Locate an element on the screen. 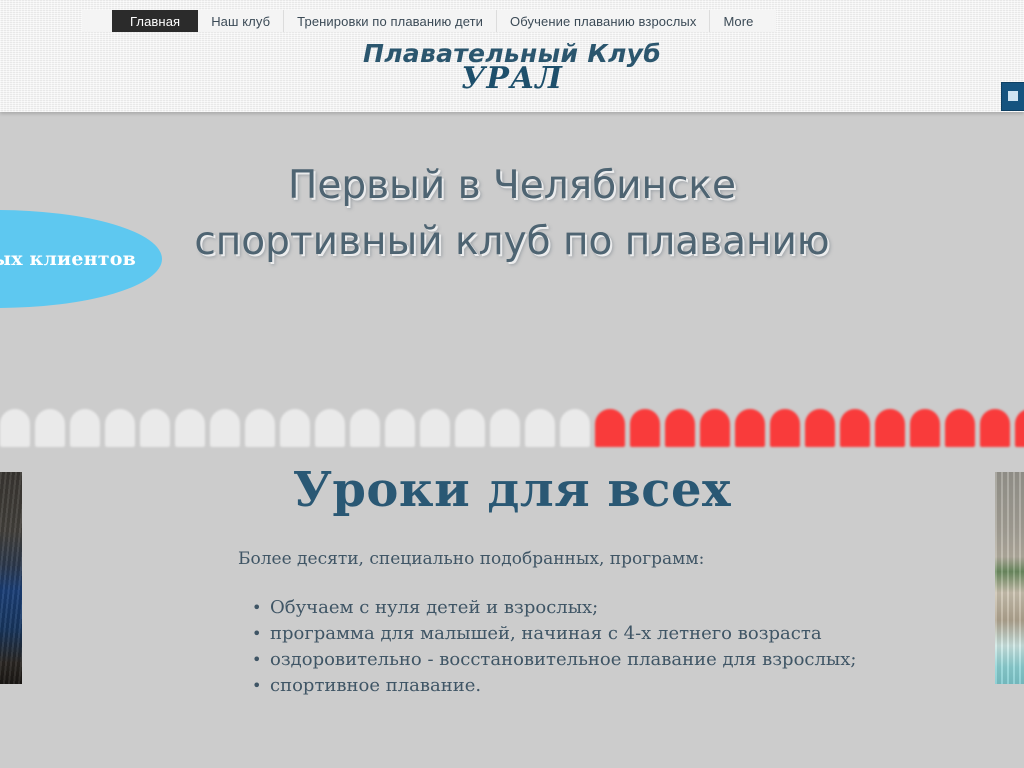  nav-item-adults-training: Обучение плаванию взрослых is located at coordinates (604, 21).